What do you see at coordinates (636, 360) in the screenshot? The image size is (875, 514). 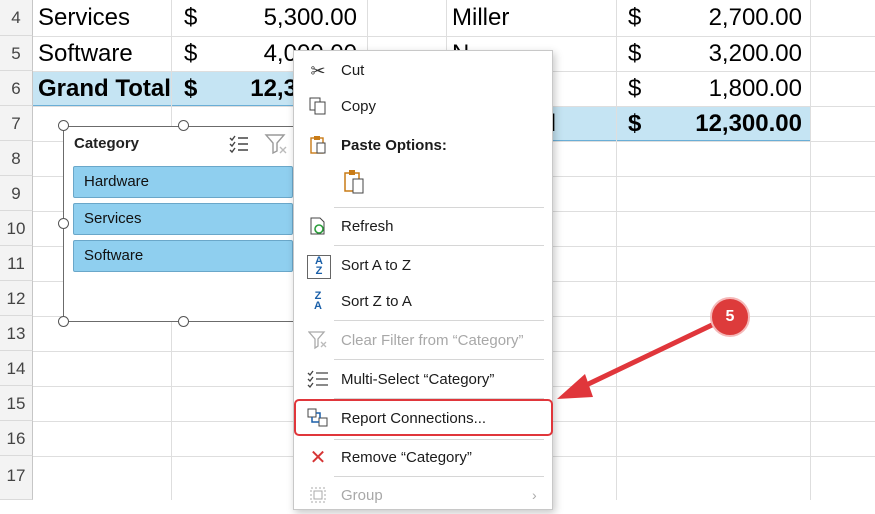 I see `annotation-arrow` at bounding box center [636, 360].